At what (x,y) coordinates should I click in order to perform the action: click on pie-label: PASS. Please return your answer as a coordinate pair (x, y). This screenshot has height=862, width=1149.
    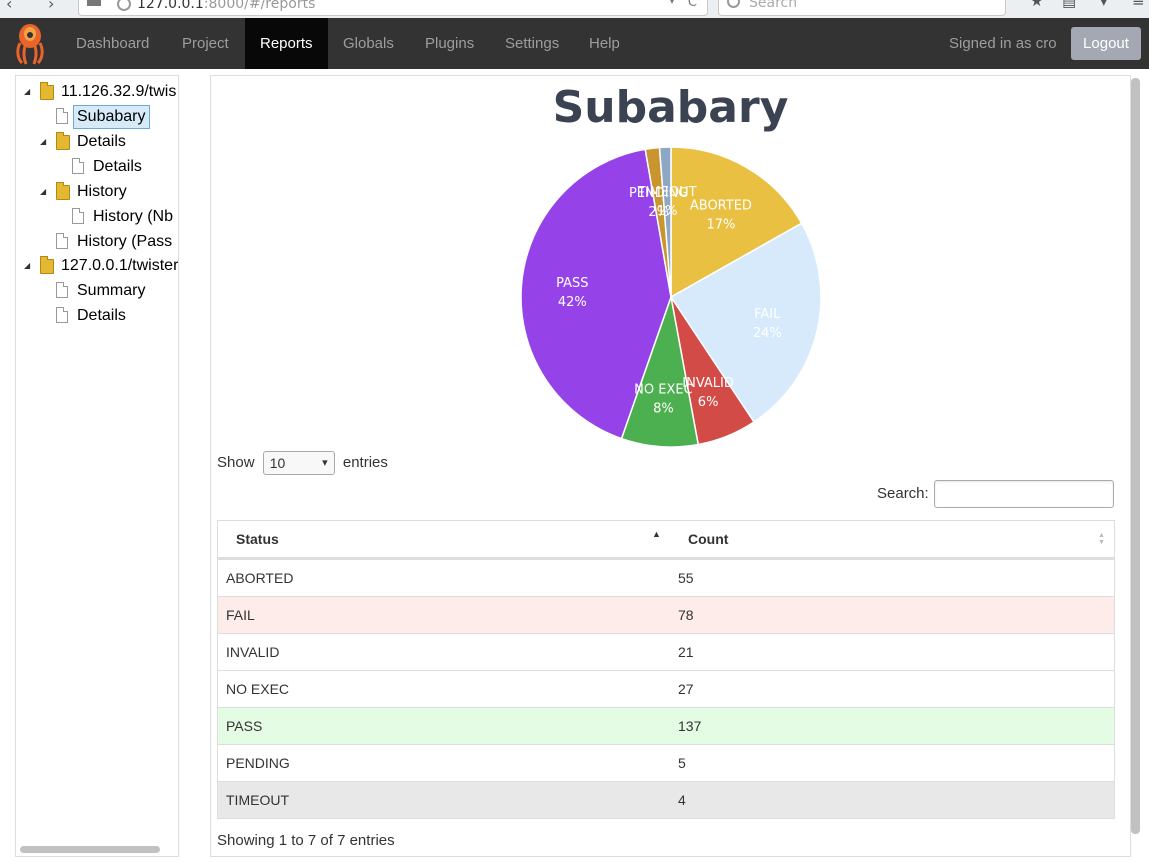
    Looking at the image, I should click on (572, 283).